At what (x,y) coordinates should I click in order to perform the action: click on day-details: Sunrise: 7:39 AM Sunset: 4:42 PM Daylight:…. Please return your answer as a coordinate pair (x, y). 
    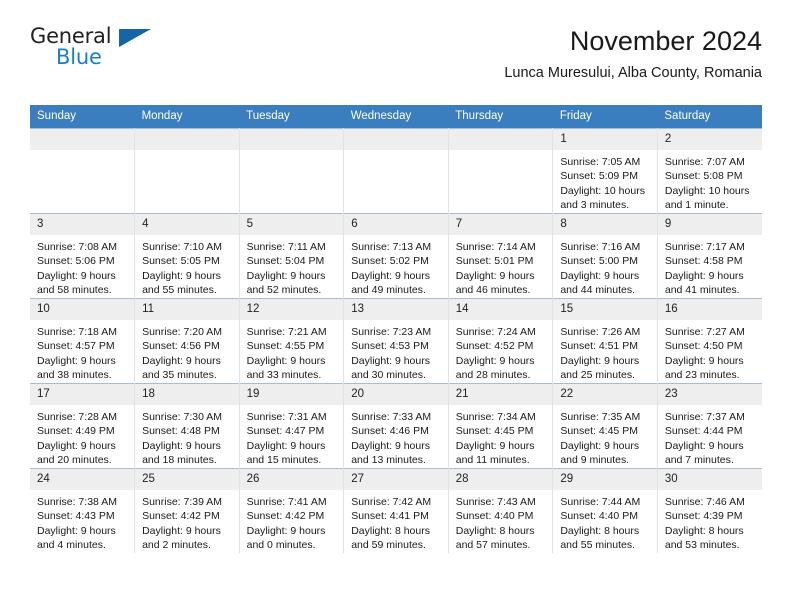
    Looking at the image, I should click on (187, 521).